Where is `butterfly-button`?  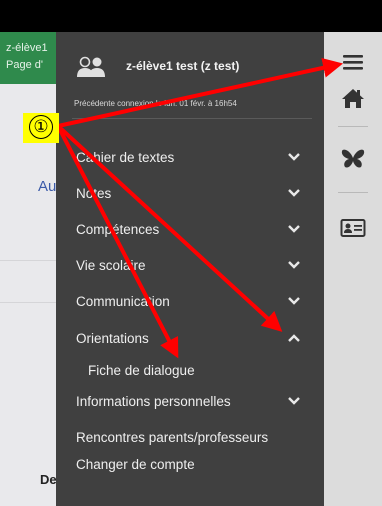 butterfly-button is located at coordinates (353, 158).